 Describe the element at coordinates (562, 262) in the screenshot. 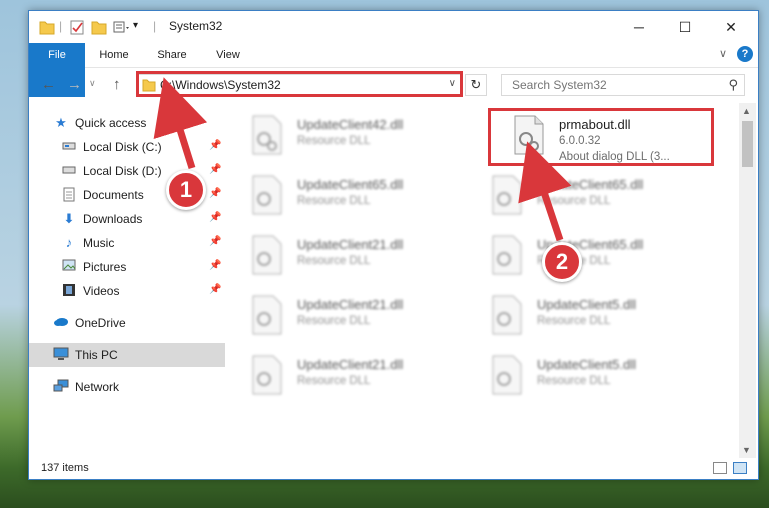

I see `step-2-badge: 2` at that location.